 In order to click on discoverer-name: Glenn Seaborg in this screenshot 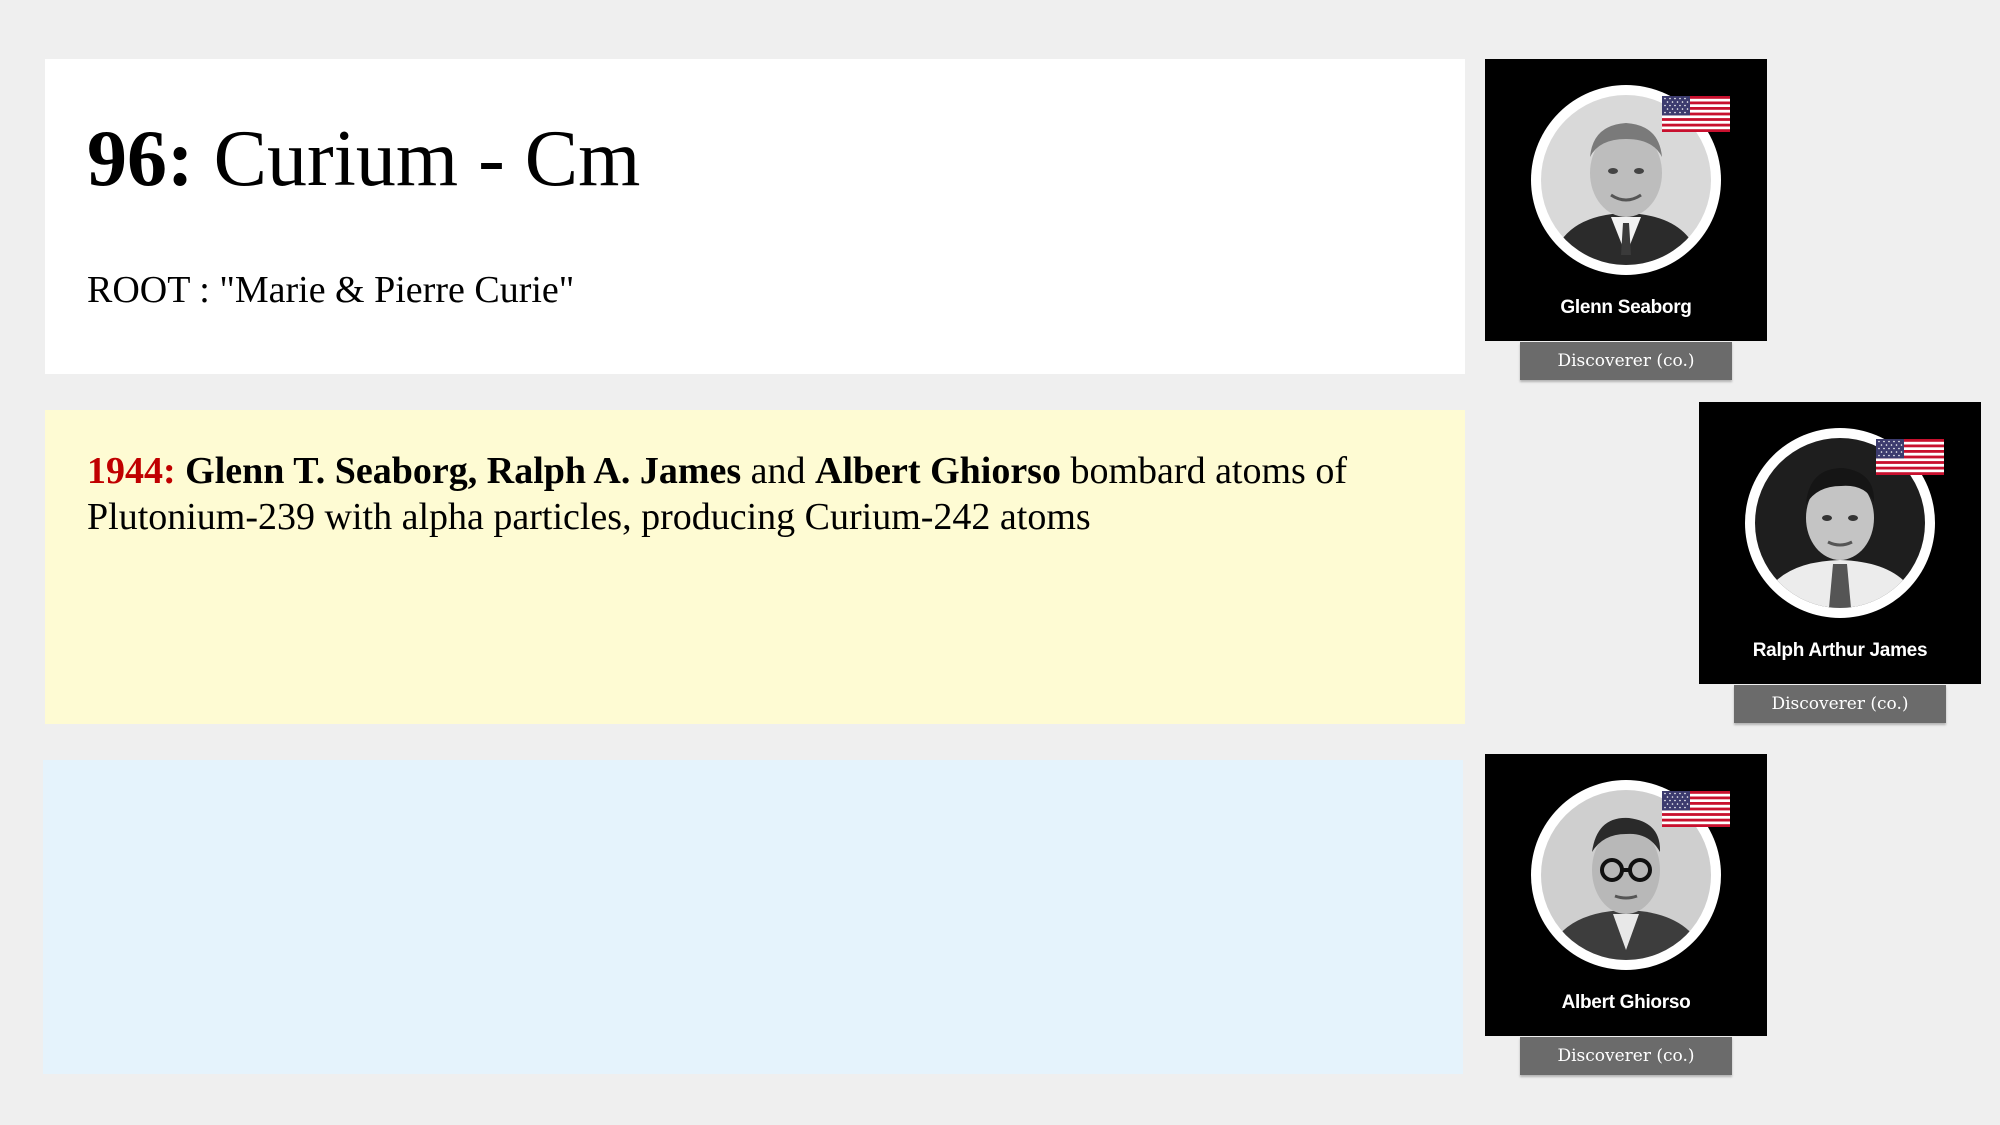, I will do `click(1626, 307)`.